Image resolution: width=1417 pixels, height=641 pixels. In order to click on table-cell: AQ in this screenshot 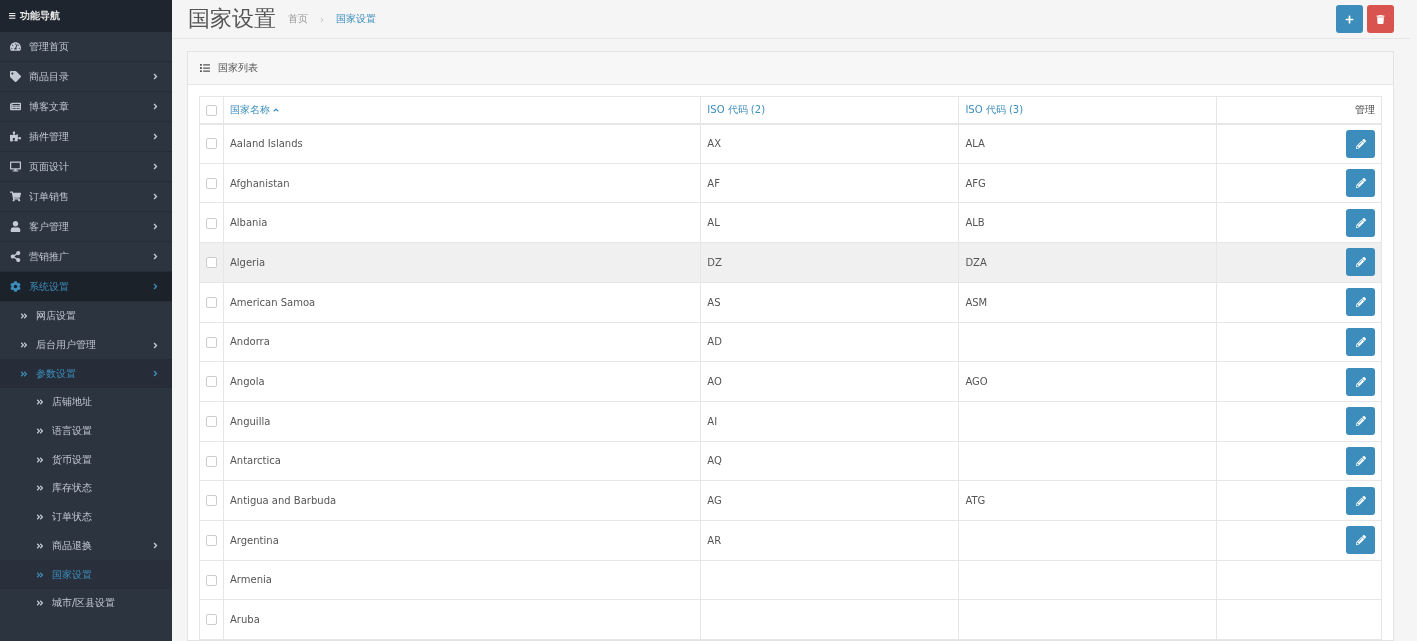, I will do `click(829, 461)`.